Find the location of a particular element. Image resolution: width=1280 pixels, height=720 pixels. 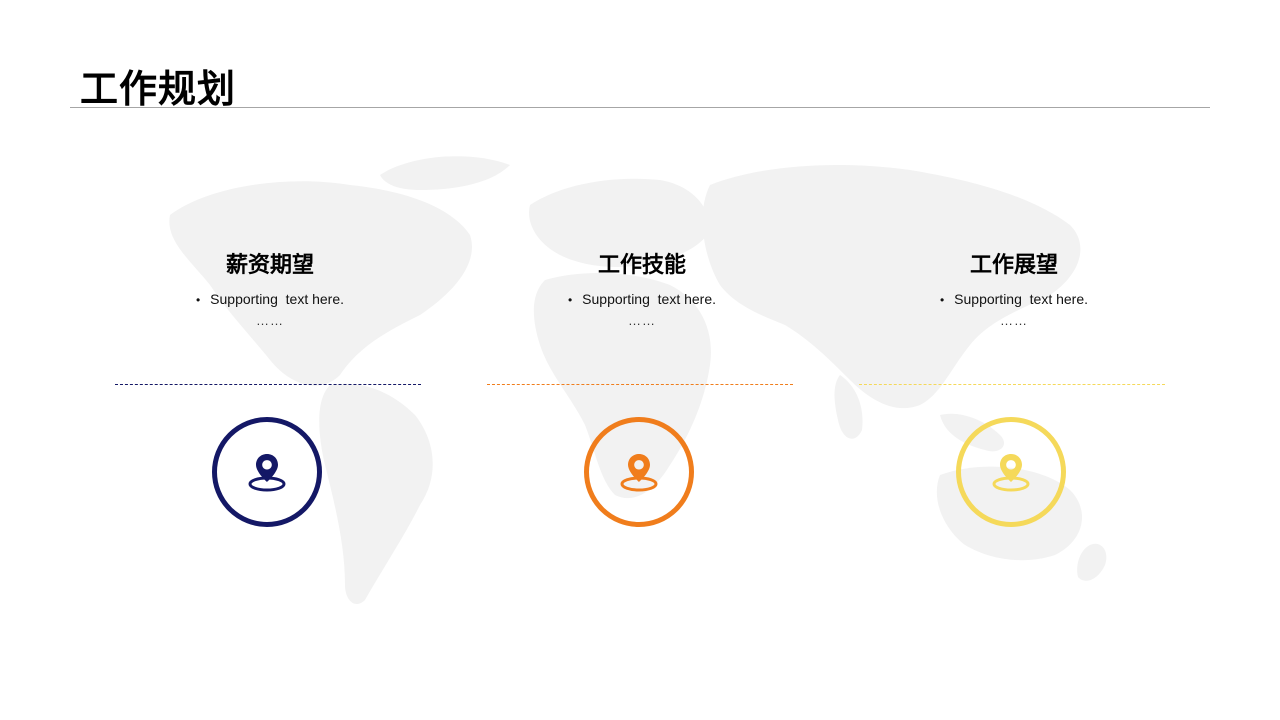

column-heading: 工作技能 is located at coordinates (641, 265).